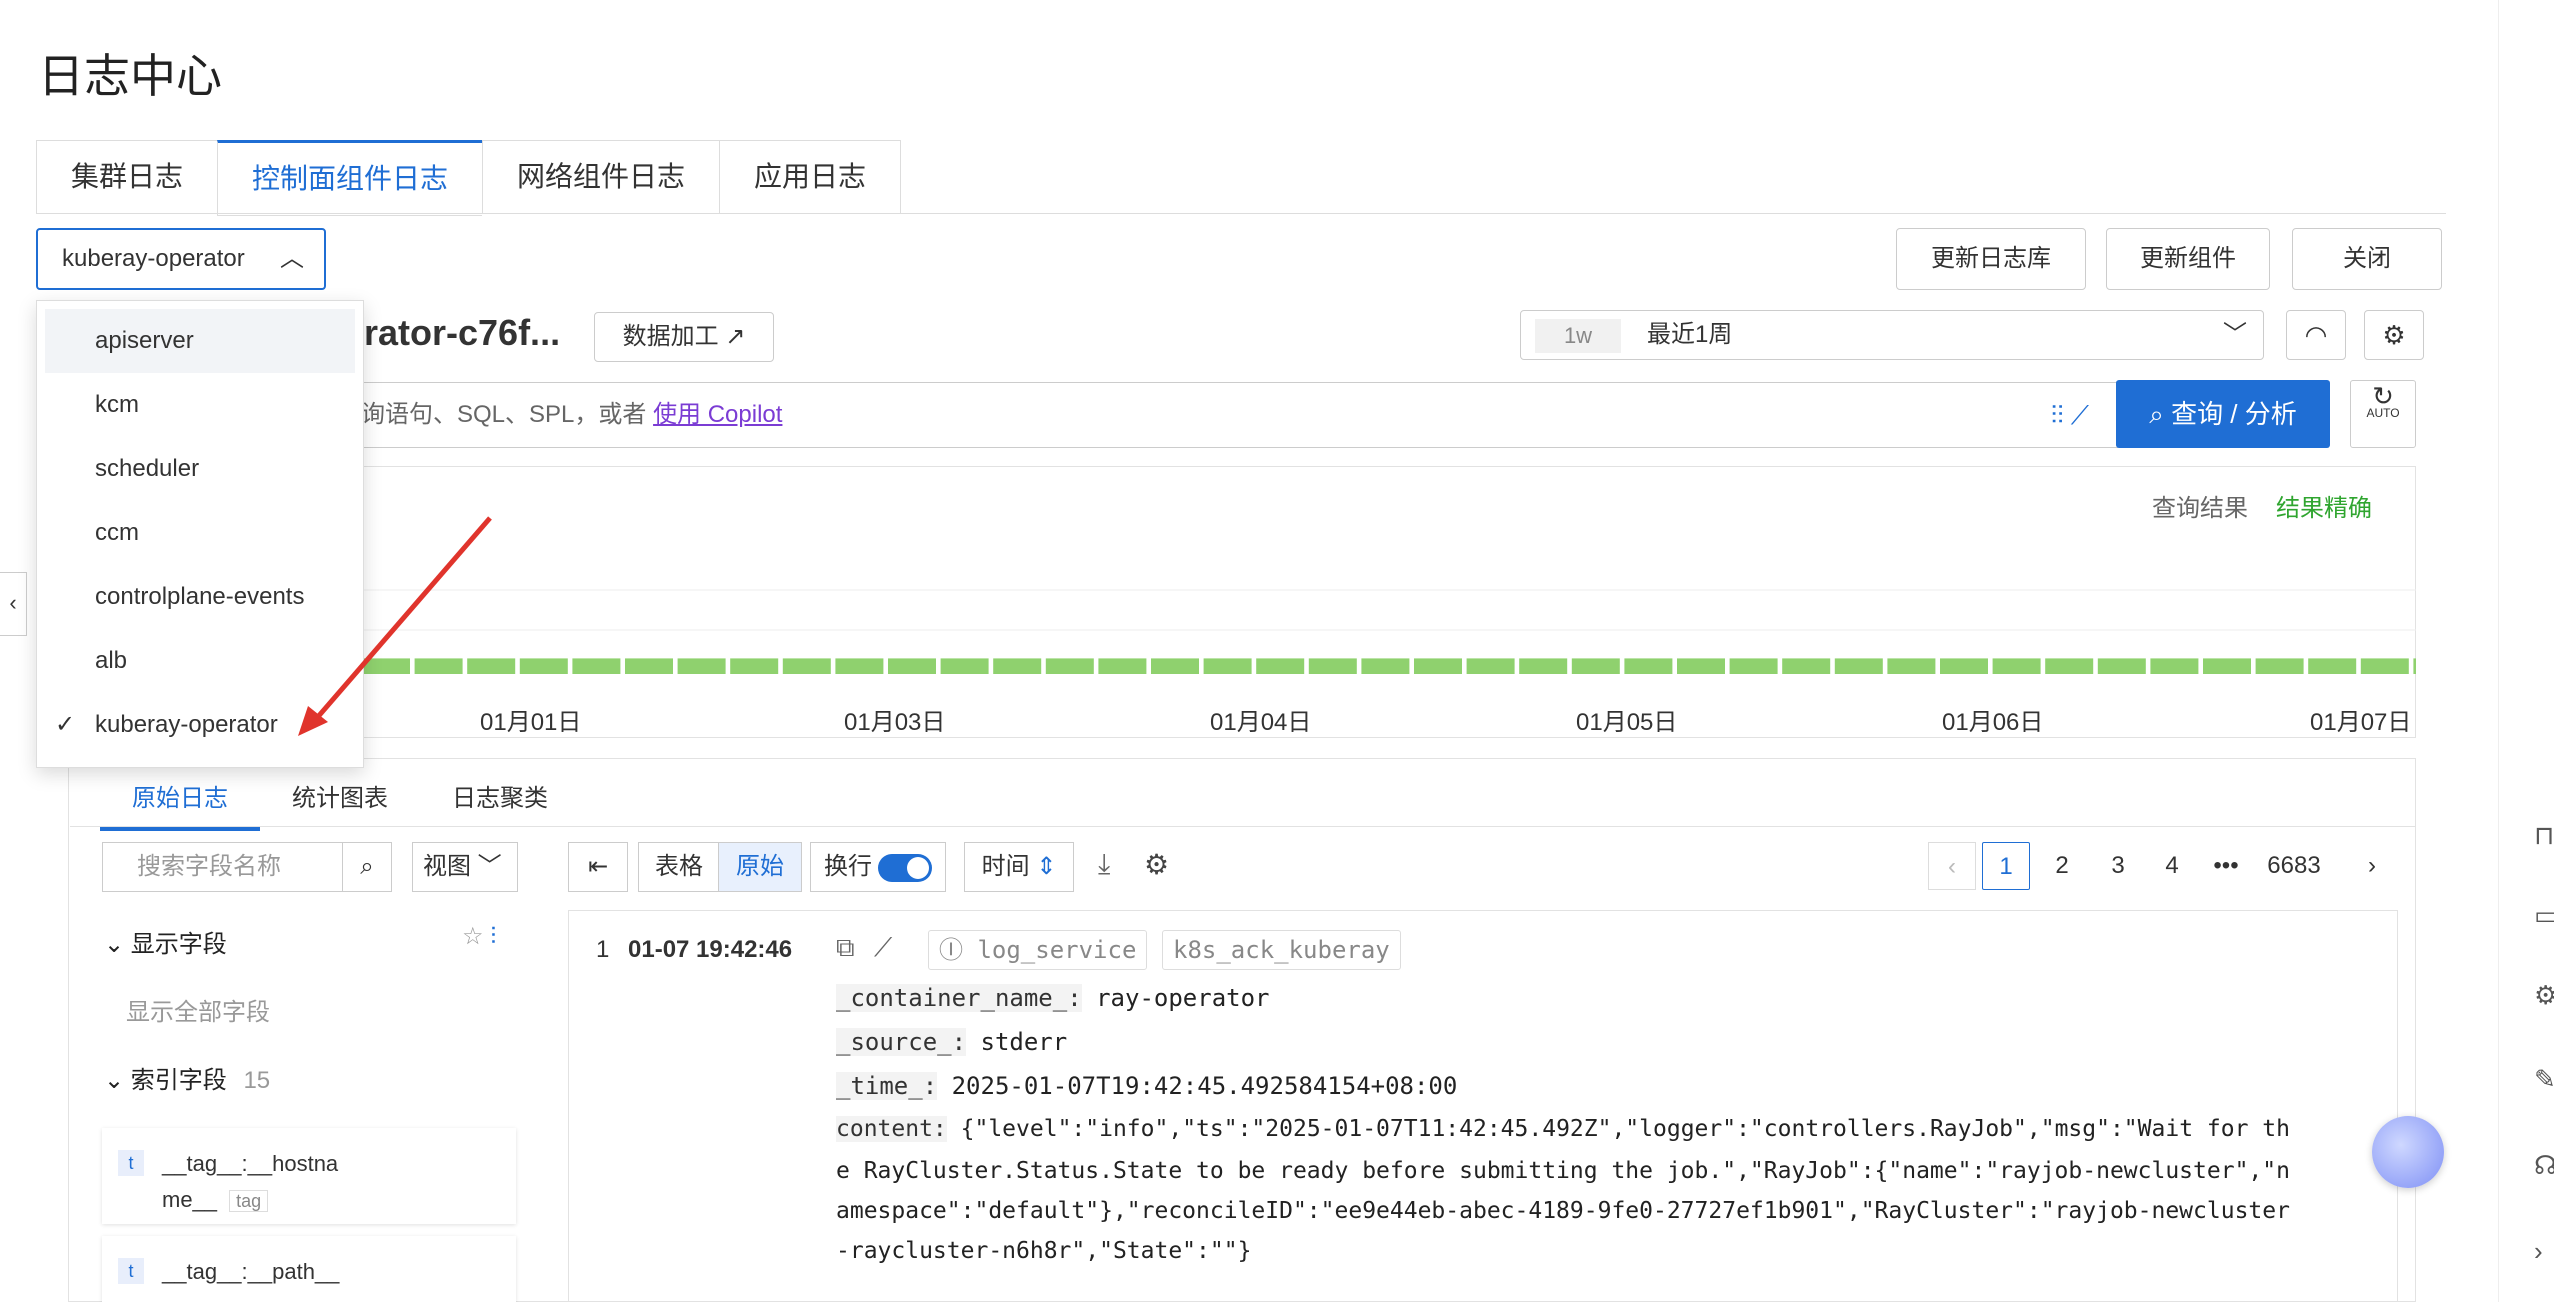 The height and width of the screenshot is (1302, 2554). What do you see at coordinates (2070, 415) in the screenshot?
I see `query-tools: ⫶⫶ ⟋` at bounding box center [2070, 415].